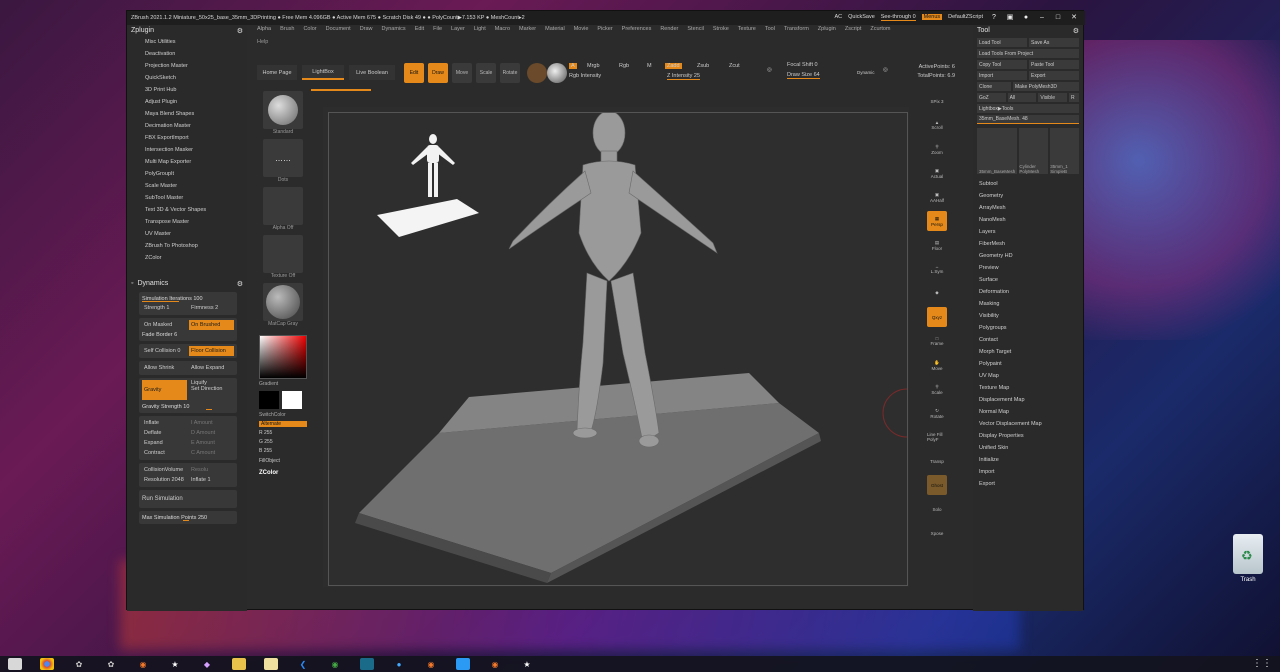 The image size is (1280, 672). I want to click on ac-button: AC, so click(839, 17).